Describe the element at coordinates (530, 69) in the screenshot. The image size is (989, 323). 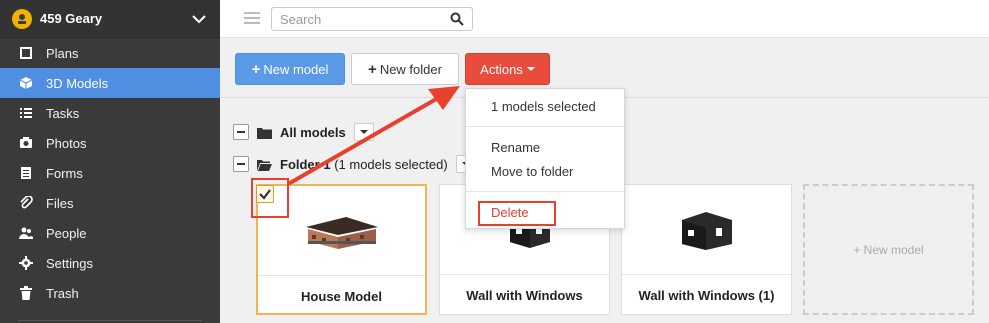
I see `caret-down-icon` at that location.